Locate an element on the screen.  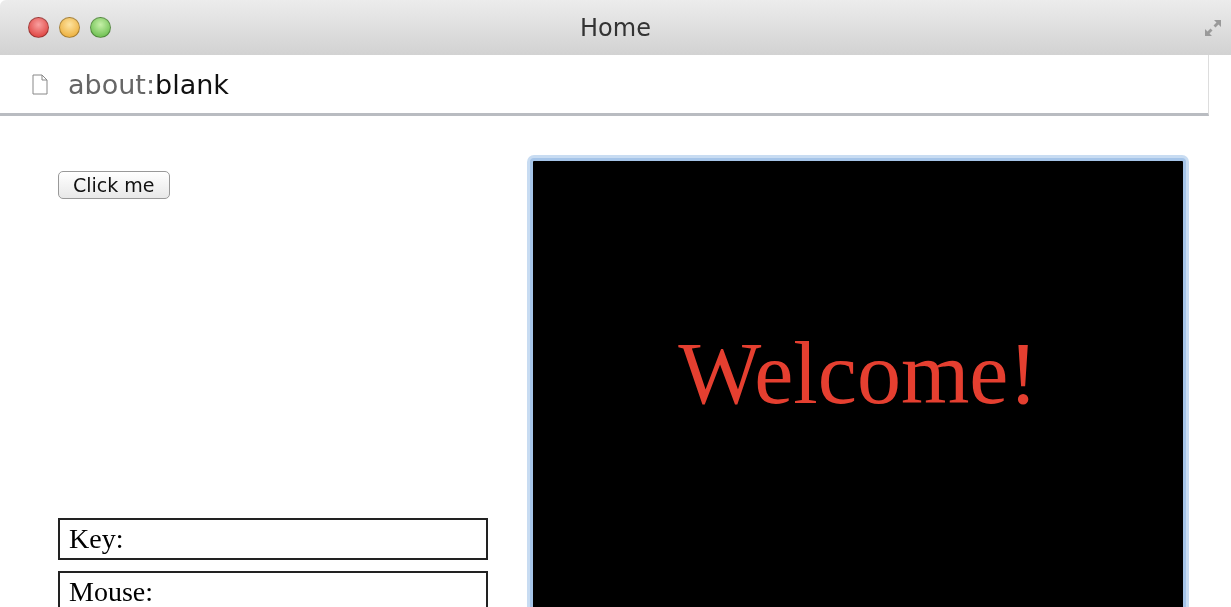
fullscreen-icon is located at coordinates (1213, 28).